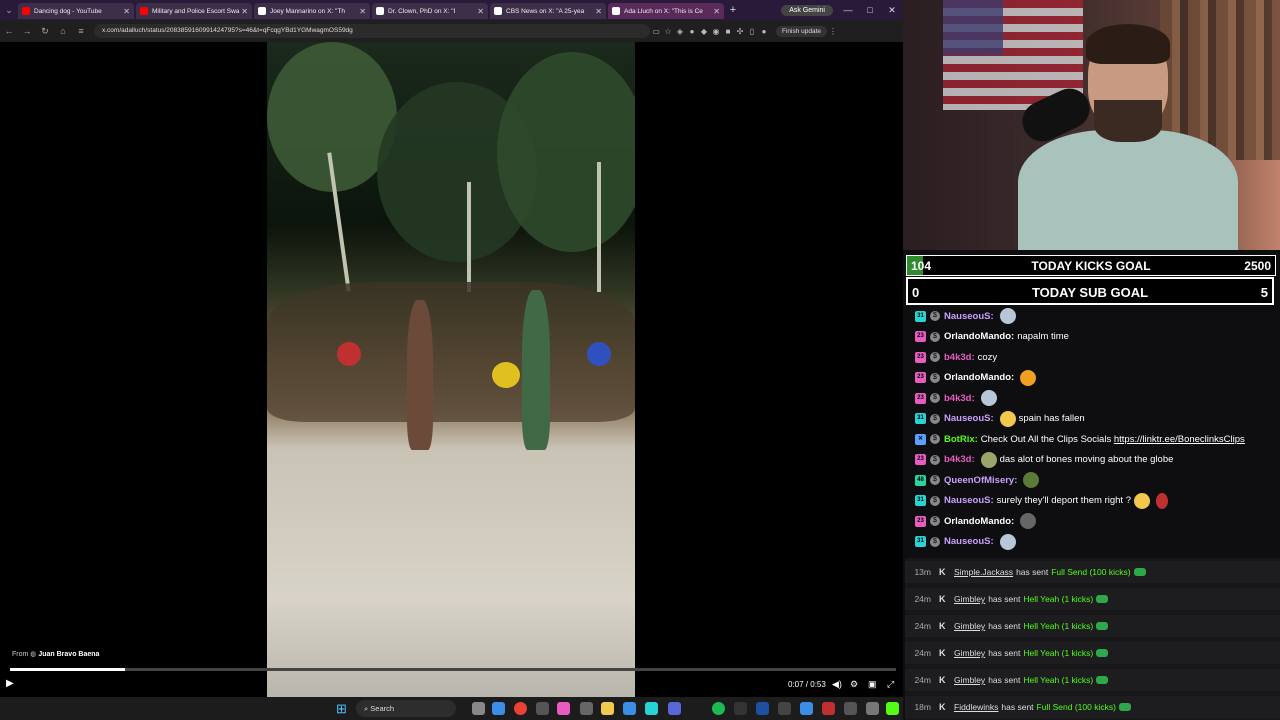  What do you see at coordinates (833, 31) in the screenshot?
I see `menu-icon: ⋮` at bounding box center [833, 31].